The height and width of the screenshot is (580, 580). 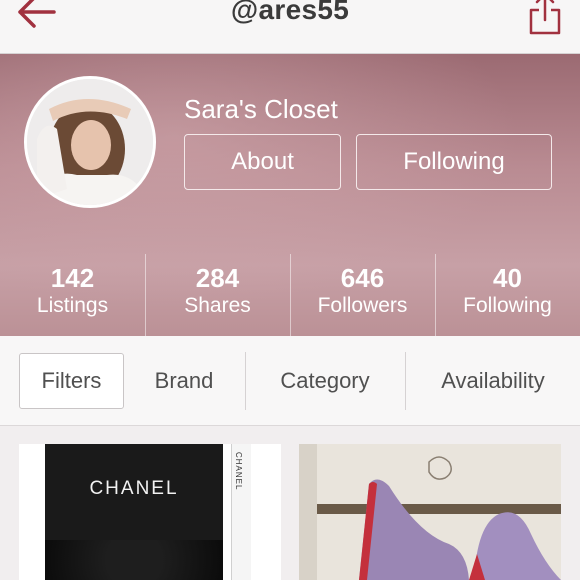 I want to click on availability-filter: Availability, so click(x=493, y=381).